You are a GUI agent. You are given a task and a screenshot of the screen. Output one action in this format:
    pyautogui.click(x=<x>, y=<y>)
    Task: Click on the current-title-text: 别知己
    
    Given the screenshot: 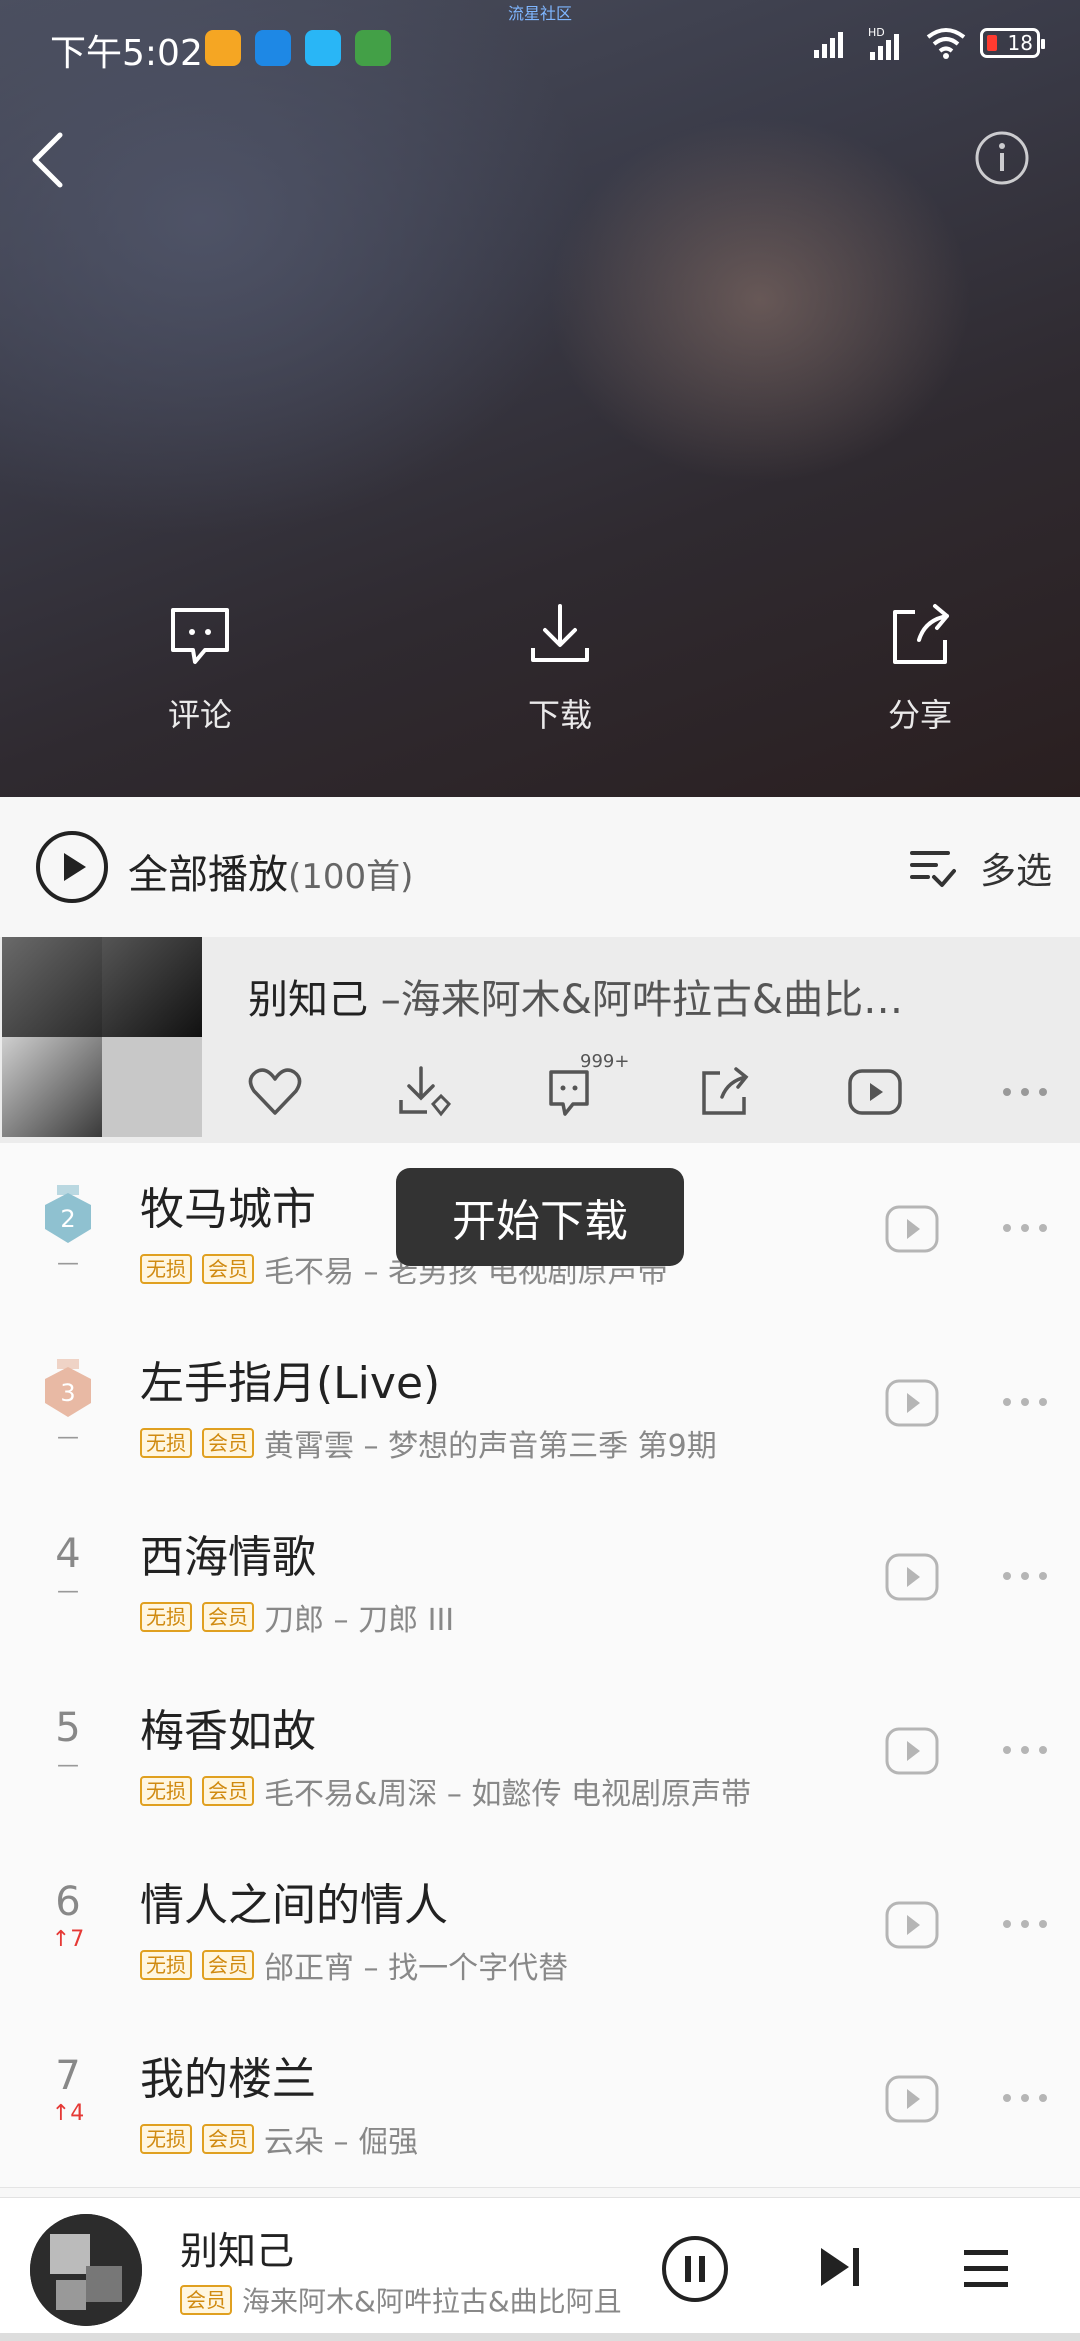 What is the action you would take?
    pyautogui.click(x=308, y=1000)
    